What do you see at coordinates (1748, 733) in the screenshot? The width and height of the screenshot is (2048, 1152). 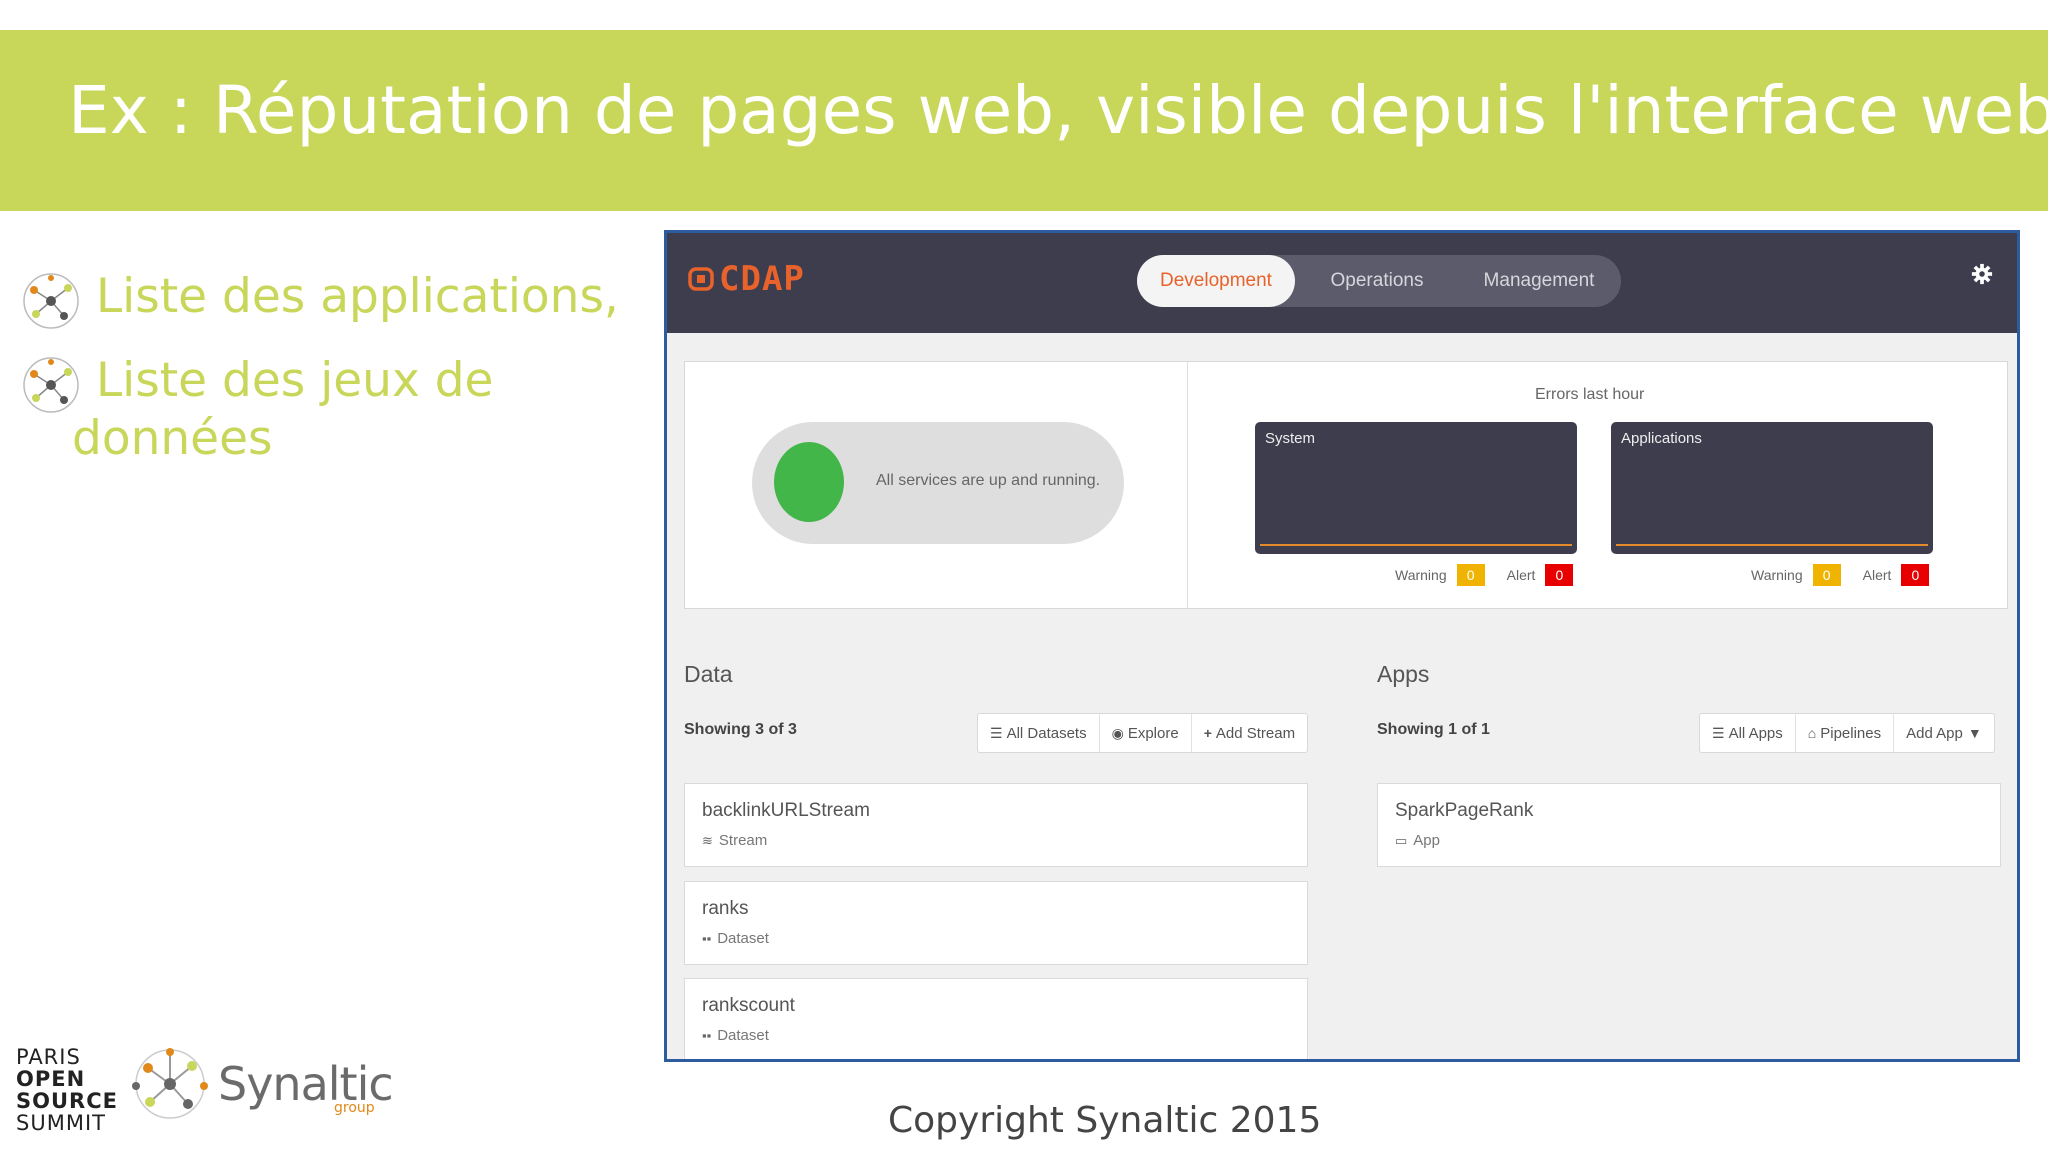 I see `all-apps-button: ☰ All Apps` at bounding box center [1748, 733].